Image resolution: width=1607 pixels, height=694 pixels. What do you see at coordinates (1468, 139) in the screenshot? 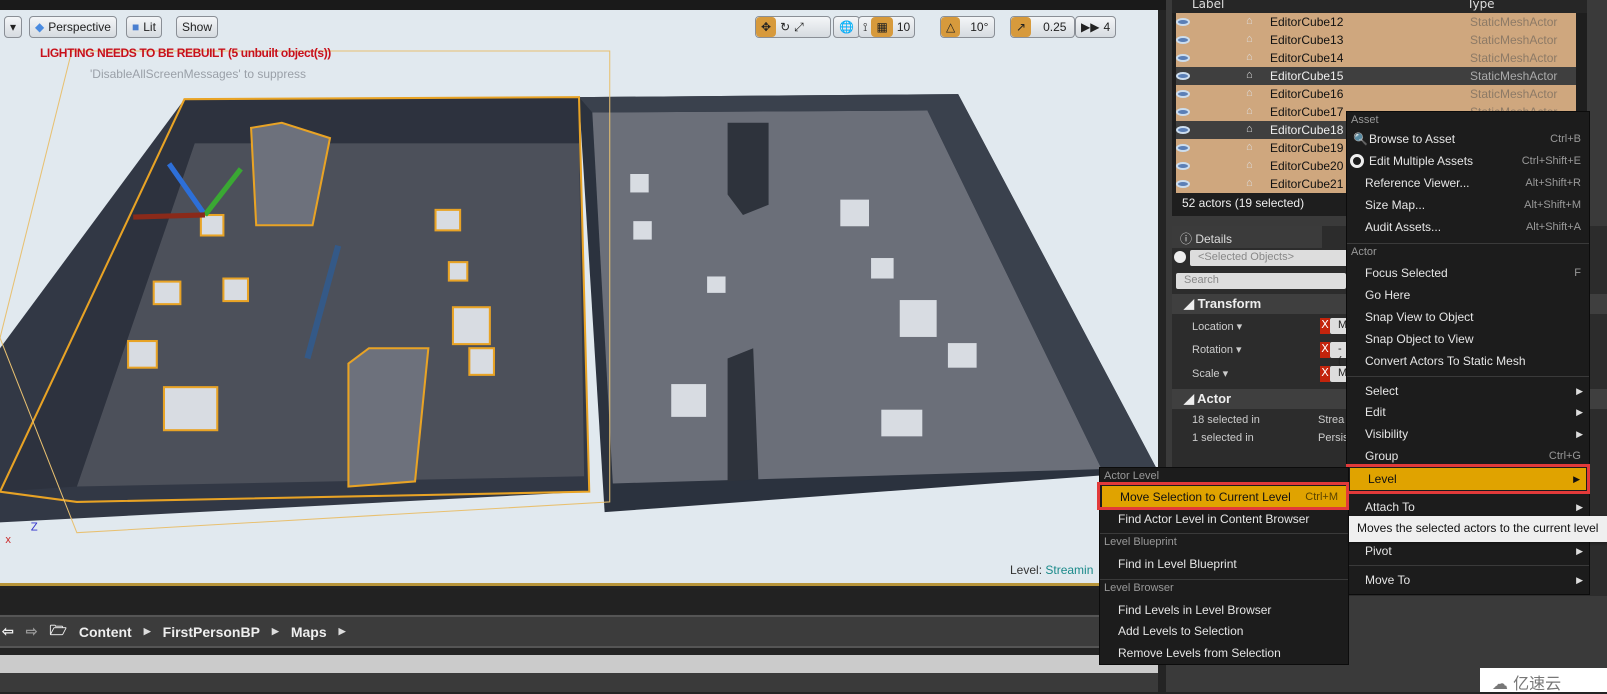
I see `menu-browse-to-asset: 🔍 Browse to Asset Ctrl+B` at bounding box center [1468, 139].